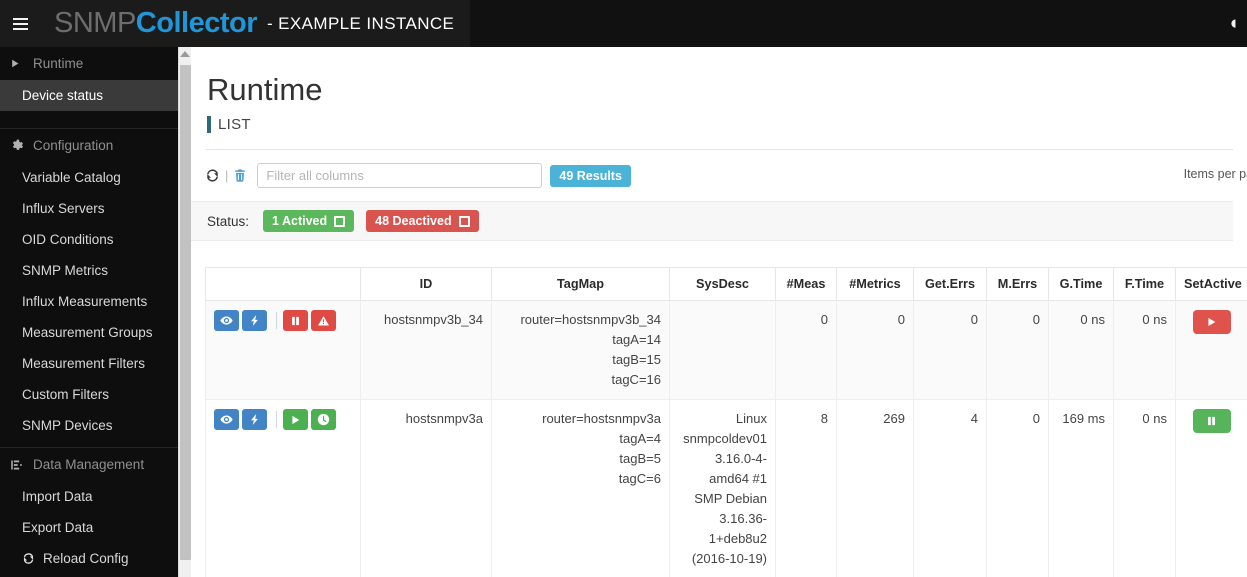 This screenshot has width=1247, height=577. I want to click on gear-icon, so click(17, 145).